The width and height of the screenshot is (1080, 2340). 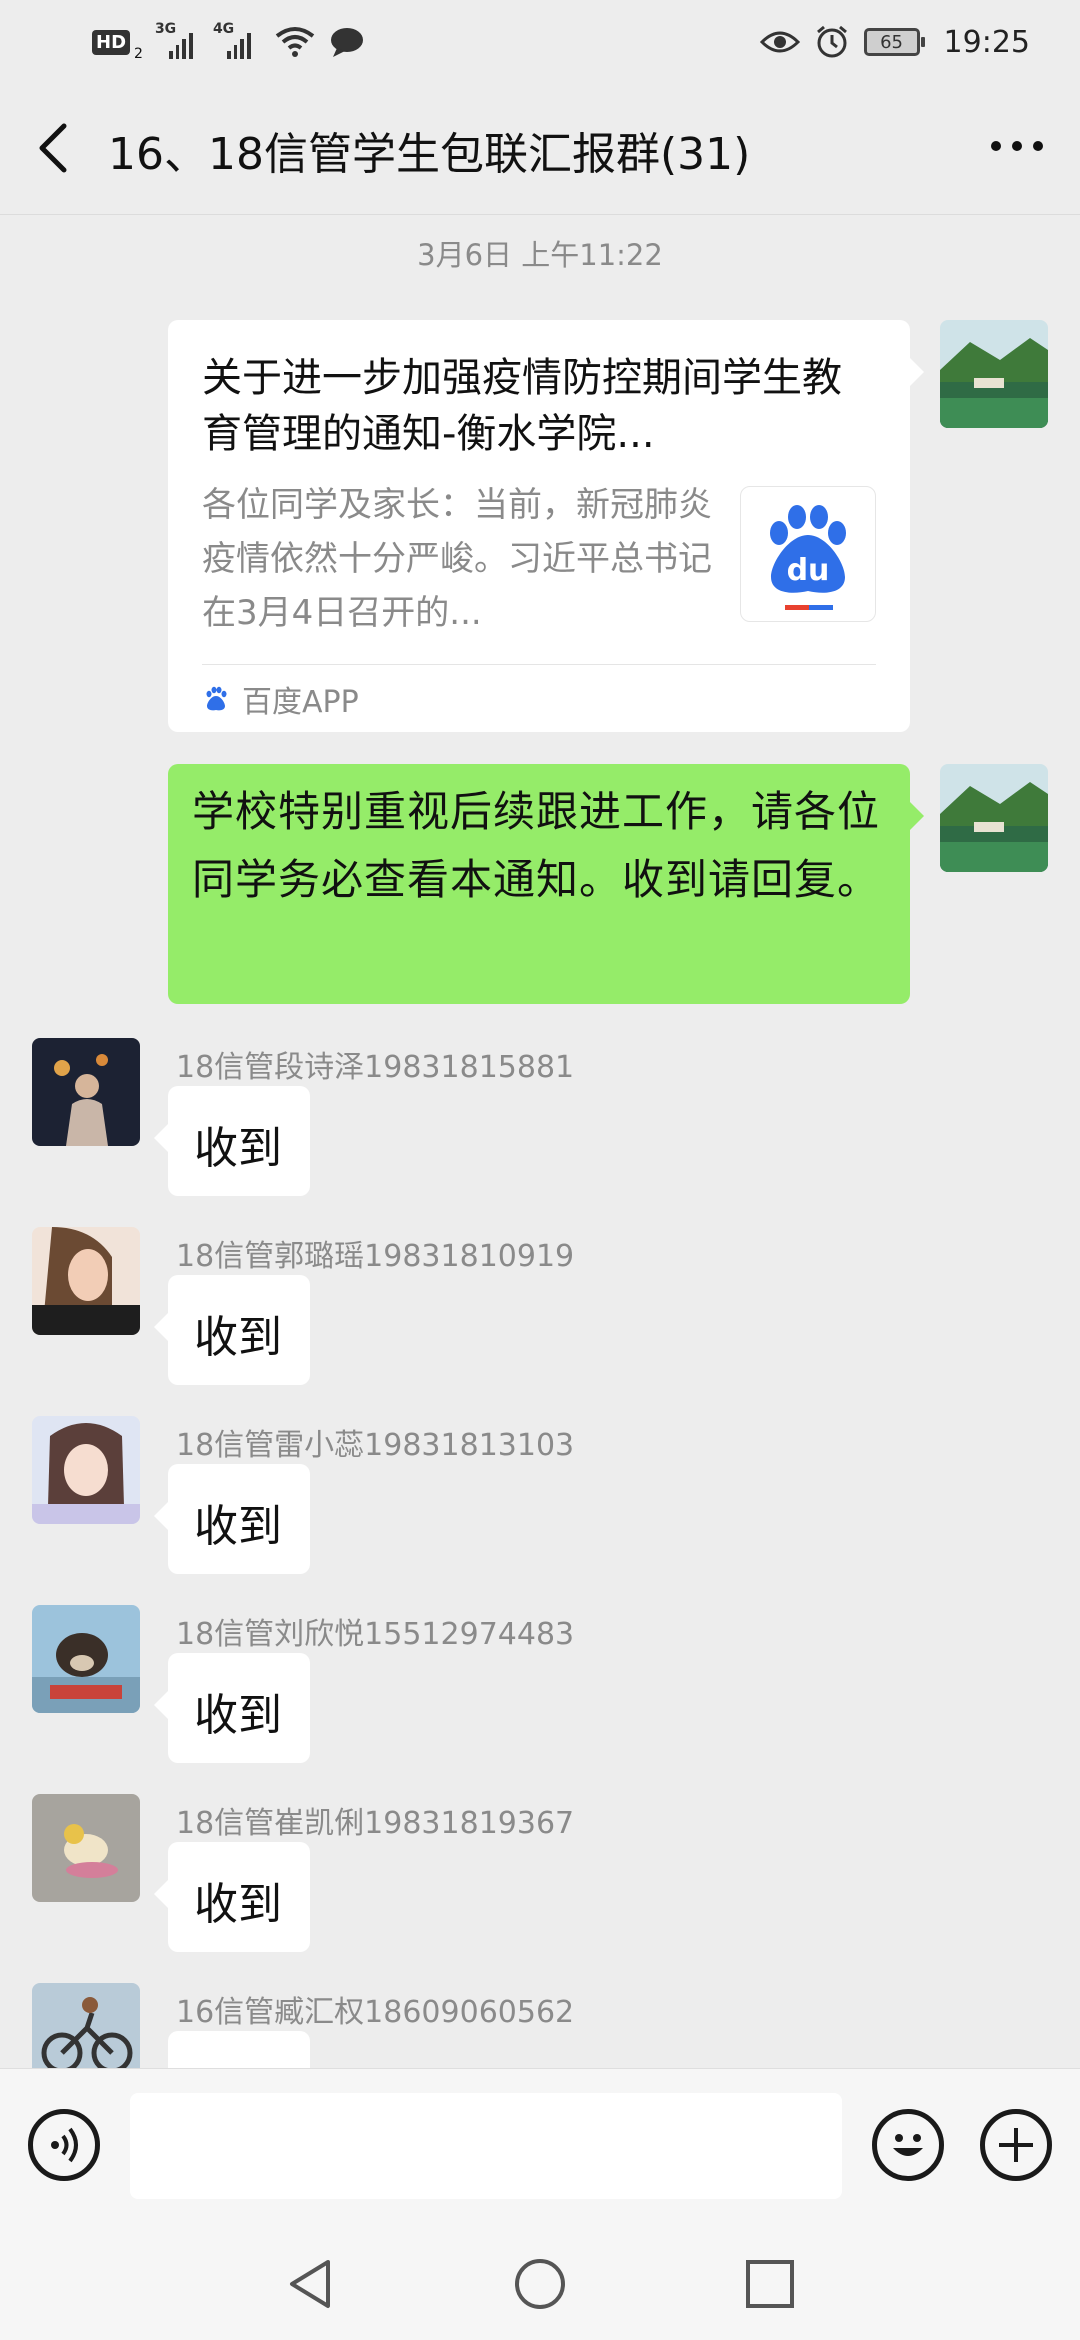 What do you see at coordinates (216, 698) in the screenshot?
I see `baidu-app-icon` at bounding box center [216, 698].